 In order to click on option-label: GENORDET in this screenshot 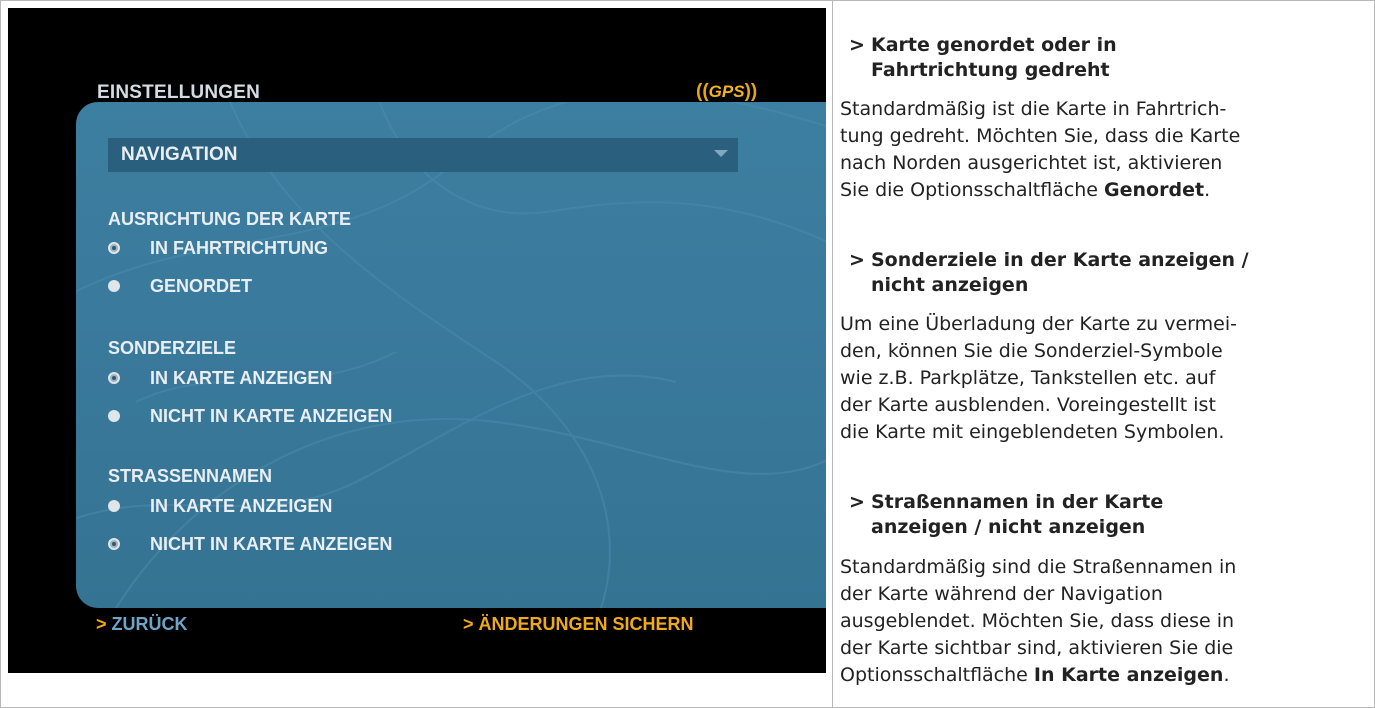, I will do `click(201, 285)`.